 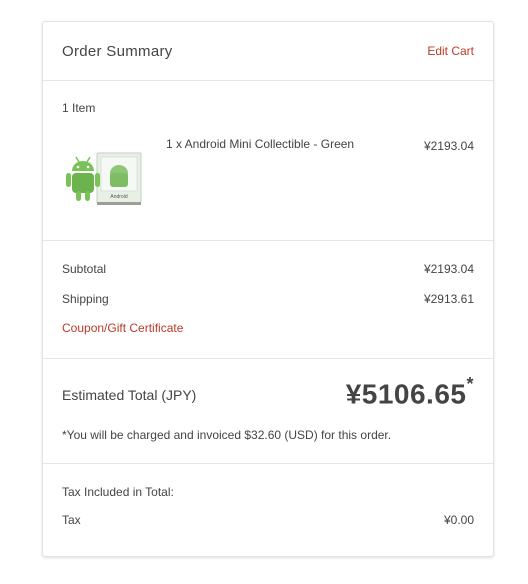 What do you see at coordinates (117, 51) in the screenshot?
I see `order-summary-title: Order Summary` at bounding box center [117, 51].